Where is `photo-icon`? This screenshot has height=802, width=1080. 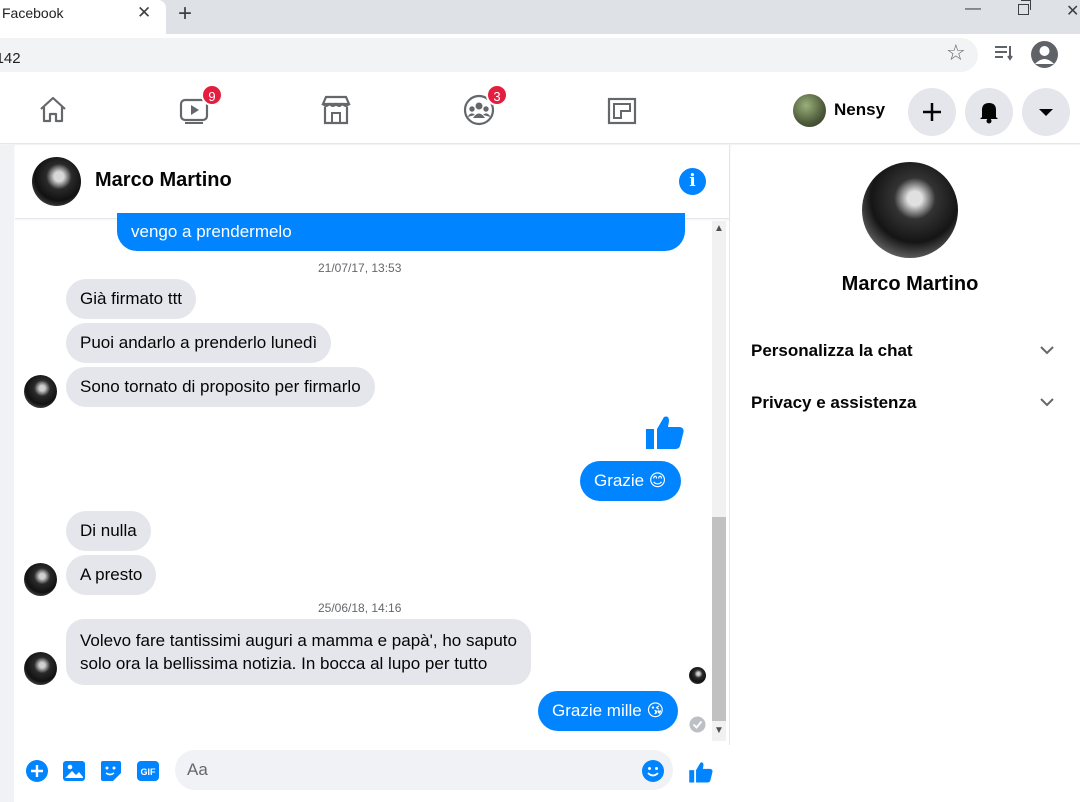 photo-icon is located at coordinates (74, 771).